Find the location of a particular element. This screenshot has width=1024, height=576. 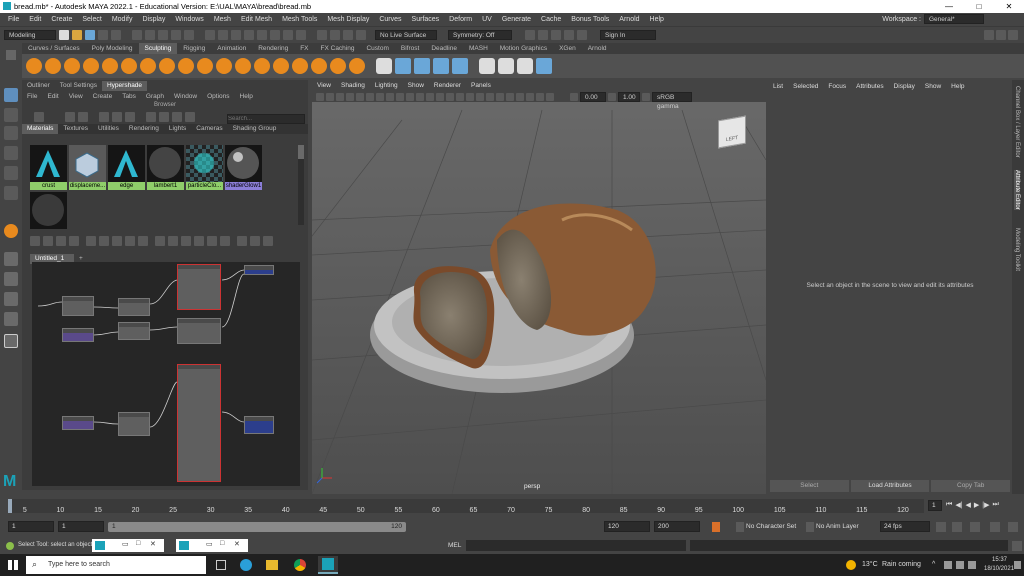

camera-attributes-icon is located at coordinates (330, 96).